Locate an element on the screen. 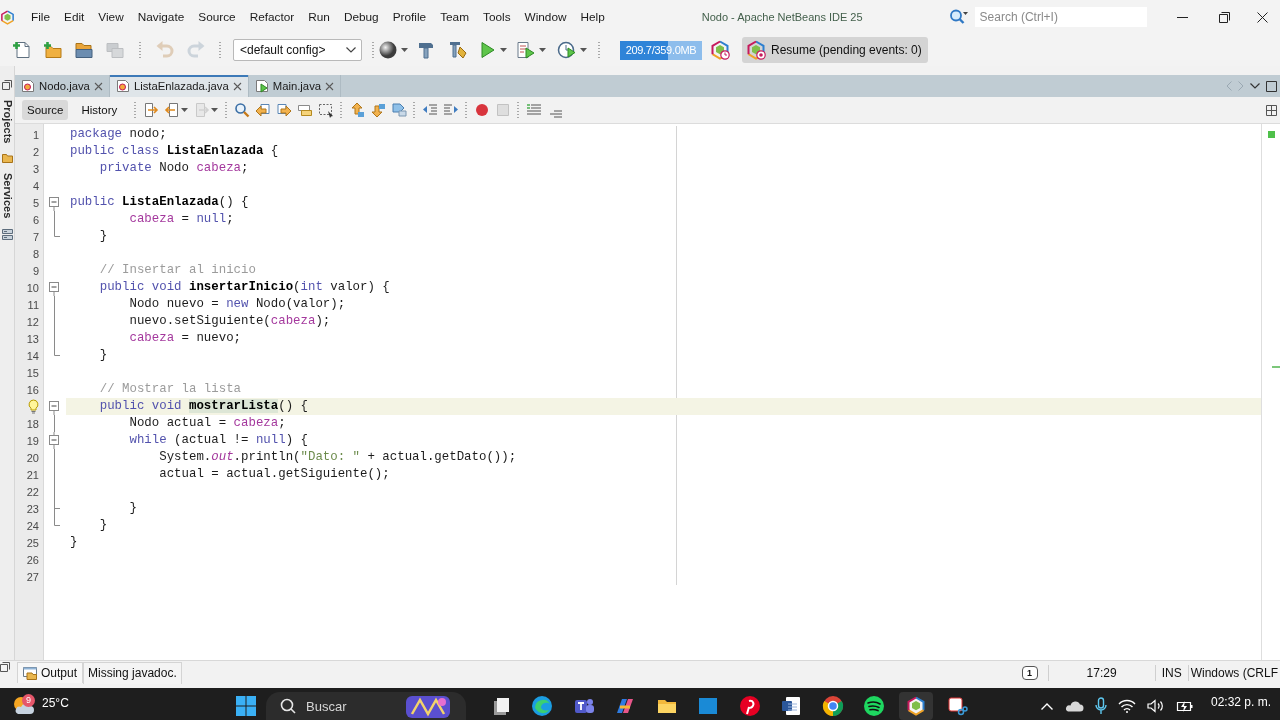 This screenshot has width=1280, height=720. menu-item: Refactor is located at coordinates (272, 17).